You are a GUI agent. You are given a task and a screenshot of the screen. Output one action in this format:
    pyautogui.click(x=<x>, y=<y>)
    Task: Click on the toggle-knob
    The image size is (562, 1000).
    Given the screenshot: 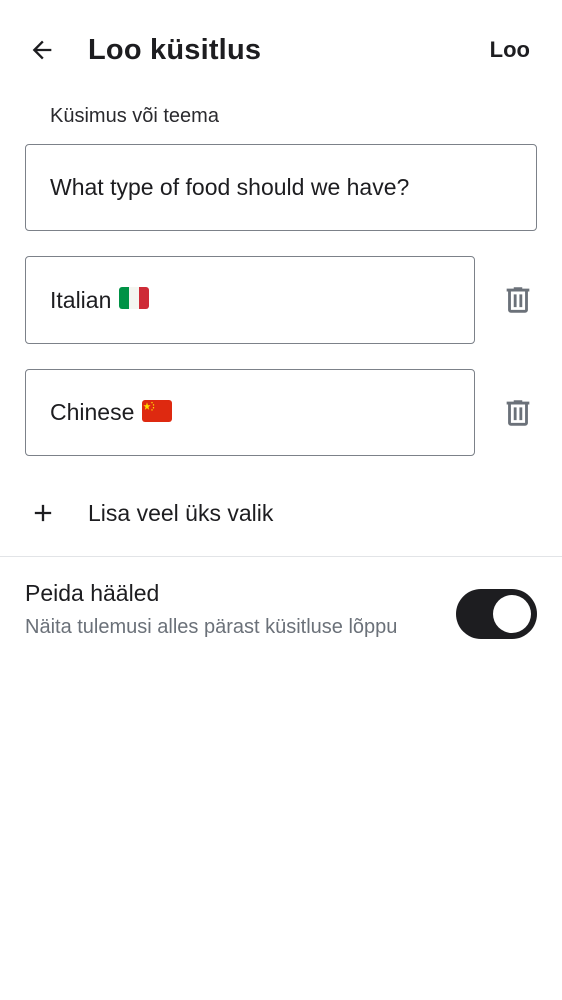 What is the action you would take?
    pyautogui.click(x=512, y=614)
    